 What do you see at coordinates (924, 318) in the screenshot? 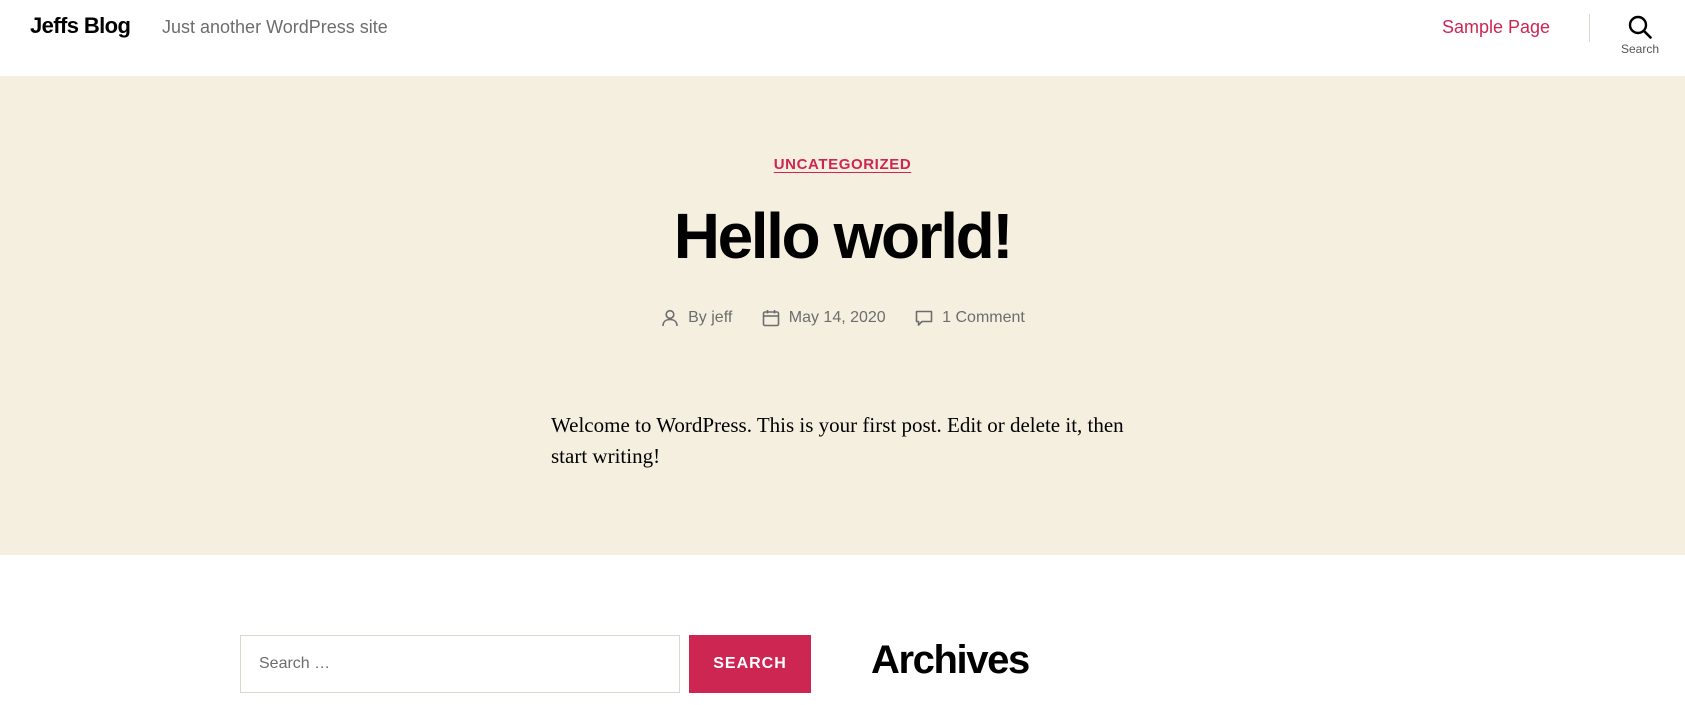
I see `comment-icon` at bounding box center [924, 318].